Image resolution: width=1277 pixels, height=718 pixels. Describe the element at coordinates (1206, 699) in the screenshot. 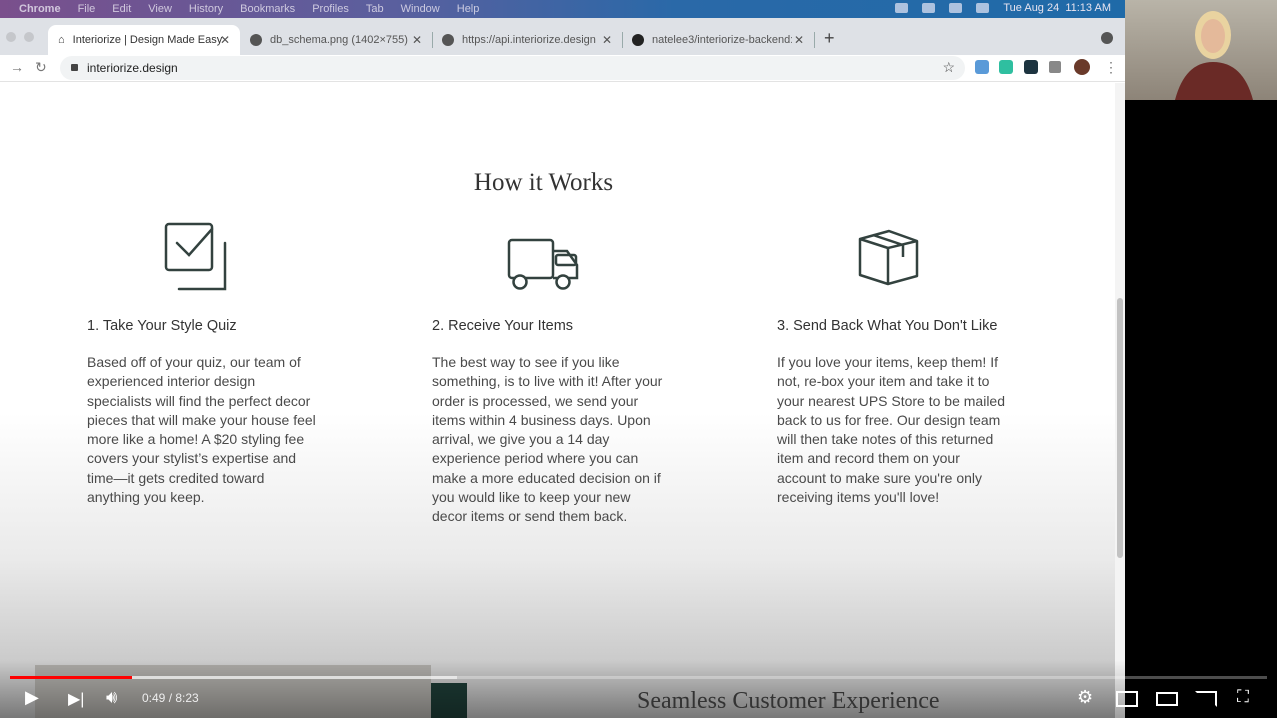

I see `cast-icon` at that location.